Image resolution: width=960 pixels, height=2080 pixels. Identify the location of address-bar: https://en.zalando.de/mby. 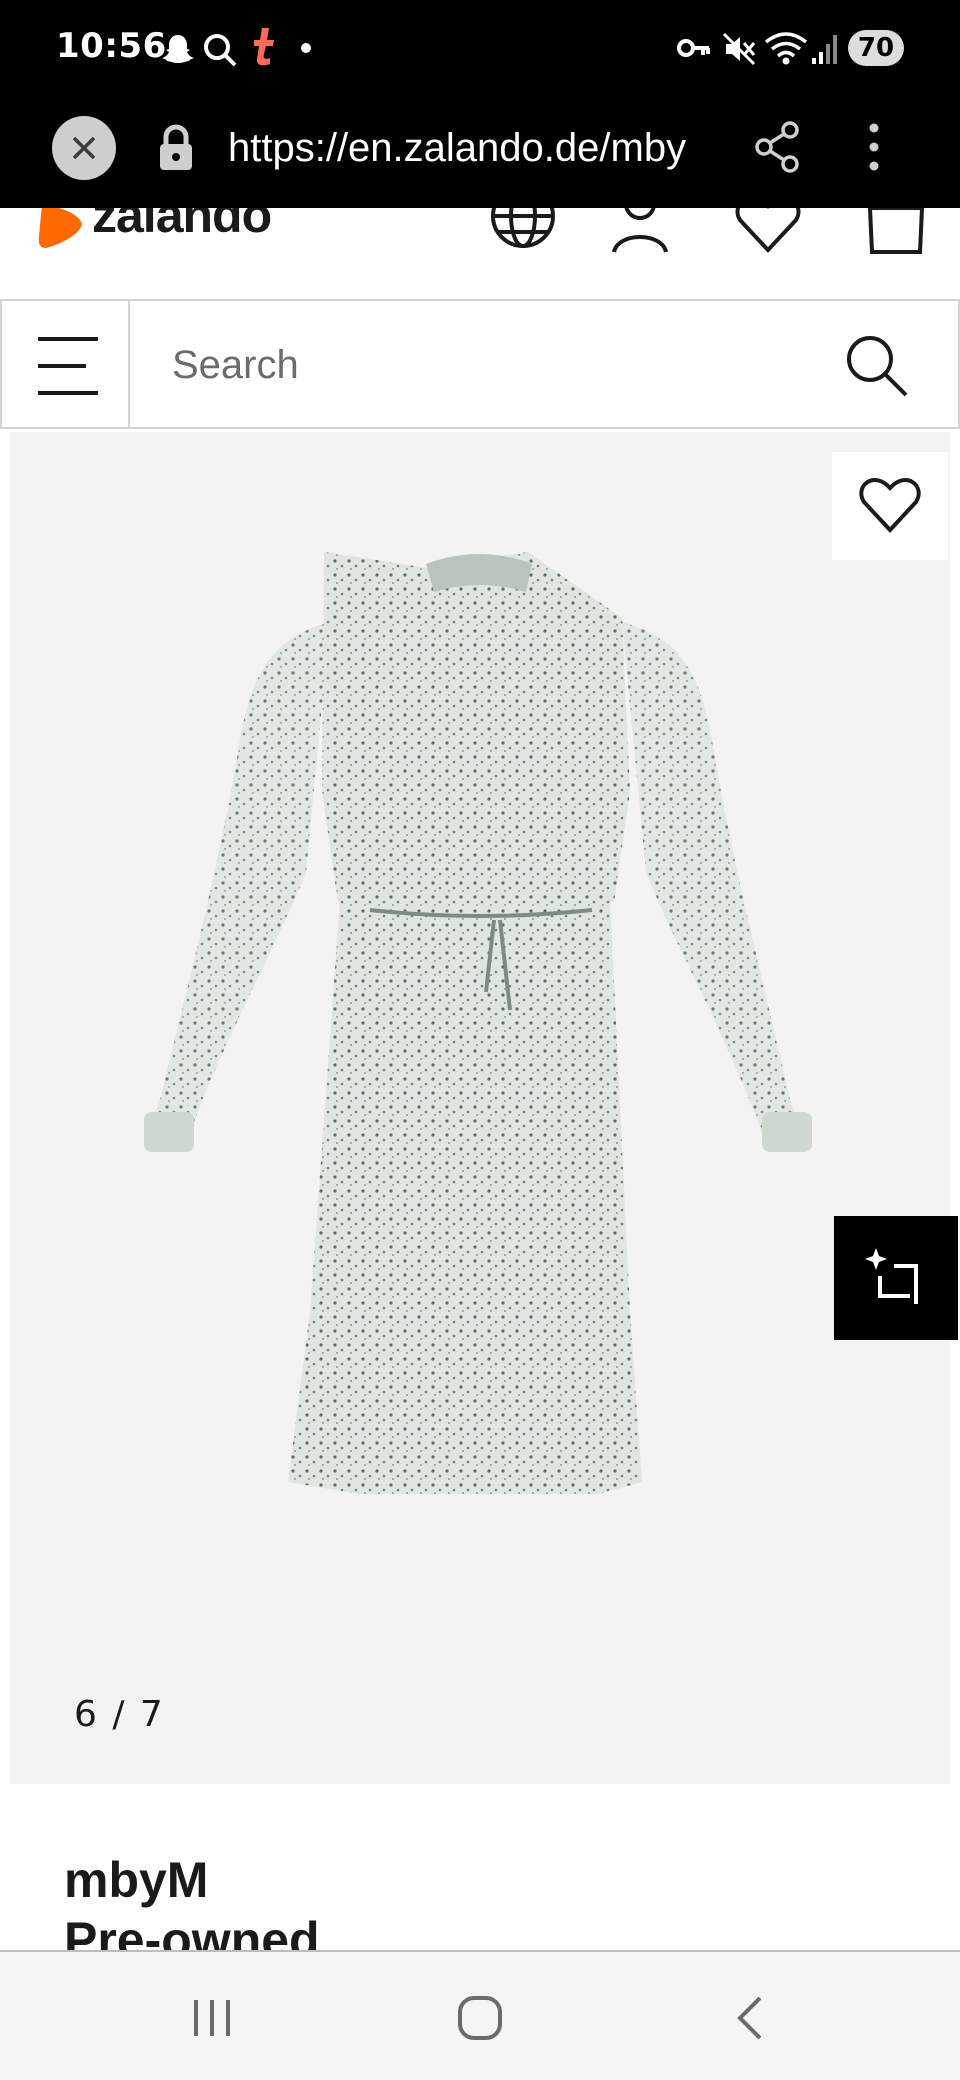
(473, 148).